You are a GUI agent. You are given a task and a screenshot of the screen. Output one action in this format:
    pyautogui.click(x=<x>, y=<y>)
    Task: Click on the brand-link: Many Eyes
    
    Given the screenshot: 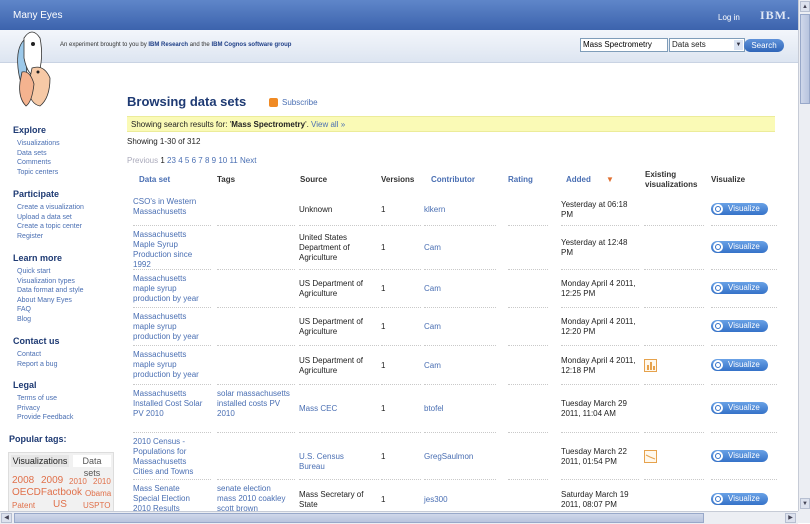 What is the action you would take?
    pyautogui.click(x=37, y=15)
    